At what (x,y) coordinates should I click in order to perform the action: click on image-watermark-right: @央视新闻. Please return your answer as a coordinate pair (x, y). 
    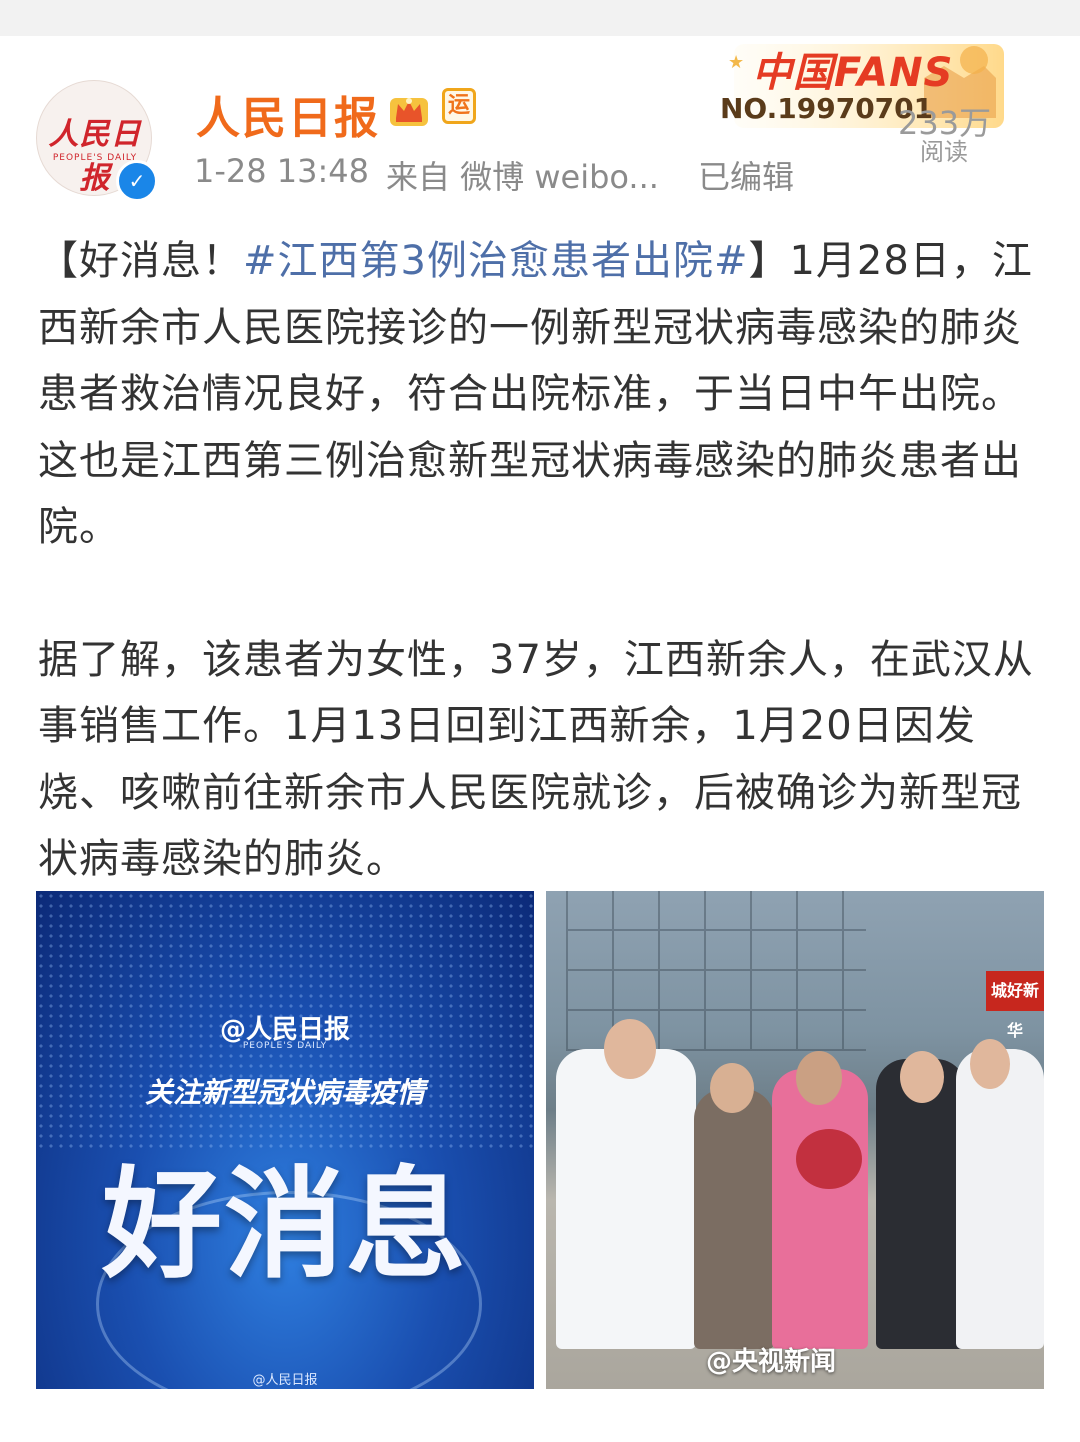
    Looking at the image, I should click on (771, 1362).